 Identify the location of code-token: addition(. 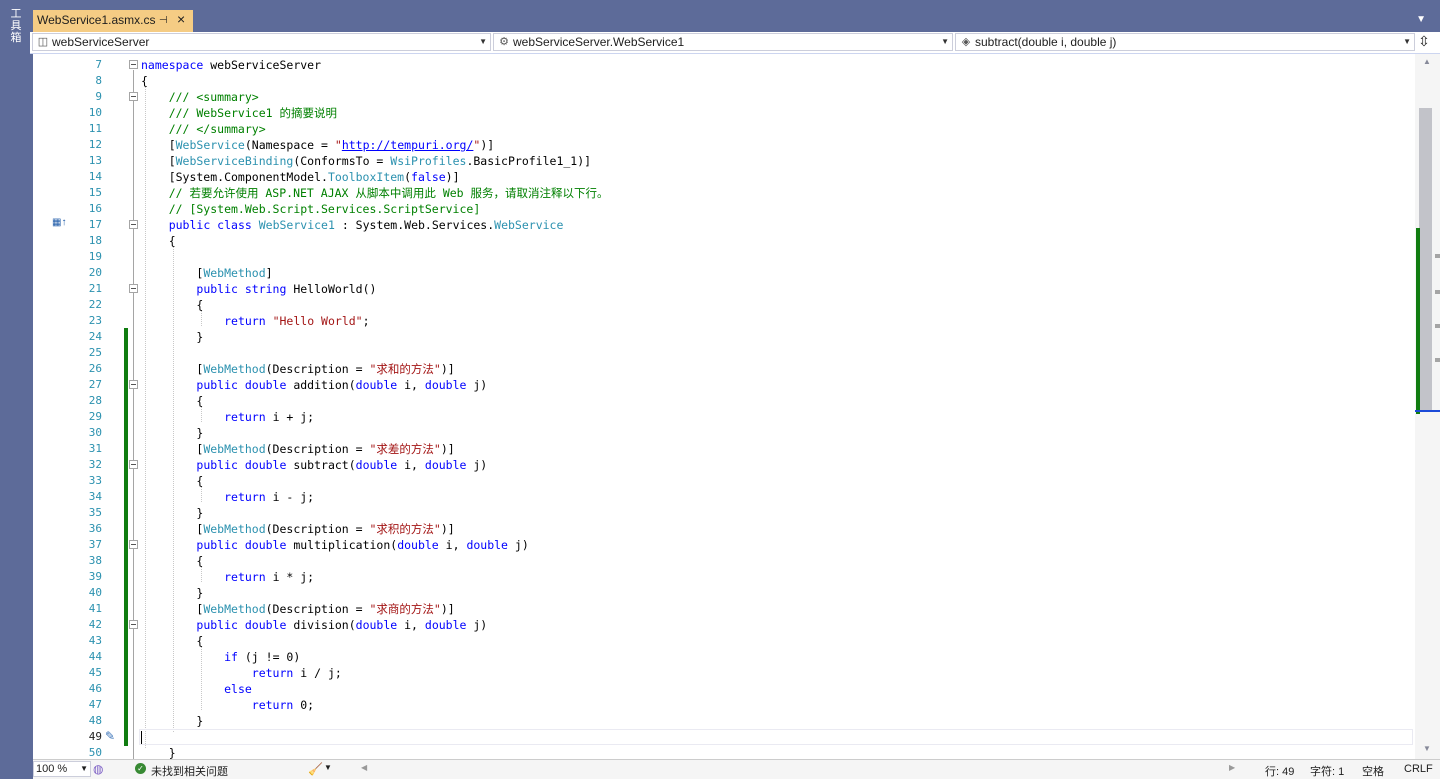
(321, 385).